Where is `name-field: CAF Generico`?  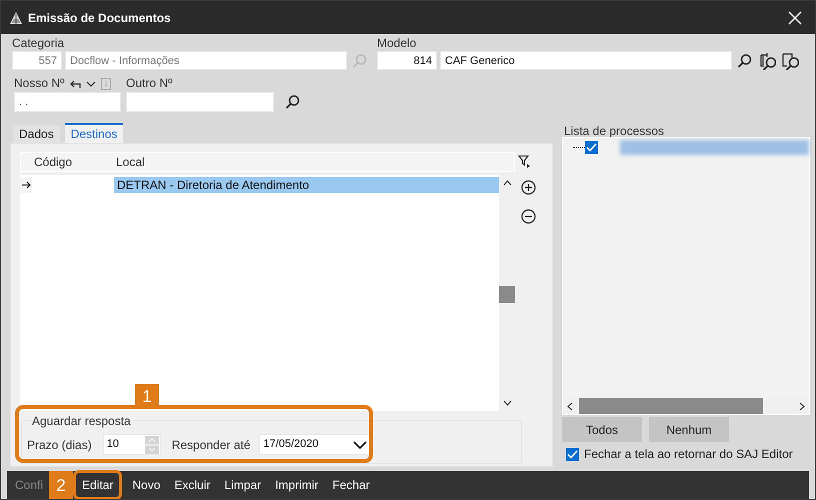
name-field: CAF Generico is located at coordinates (586, 60).